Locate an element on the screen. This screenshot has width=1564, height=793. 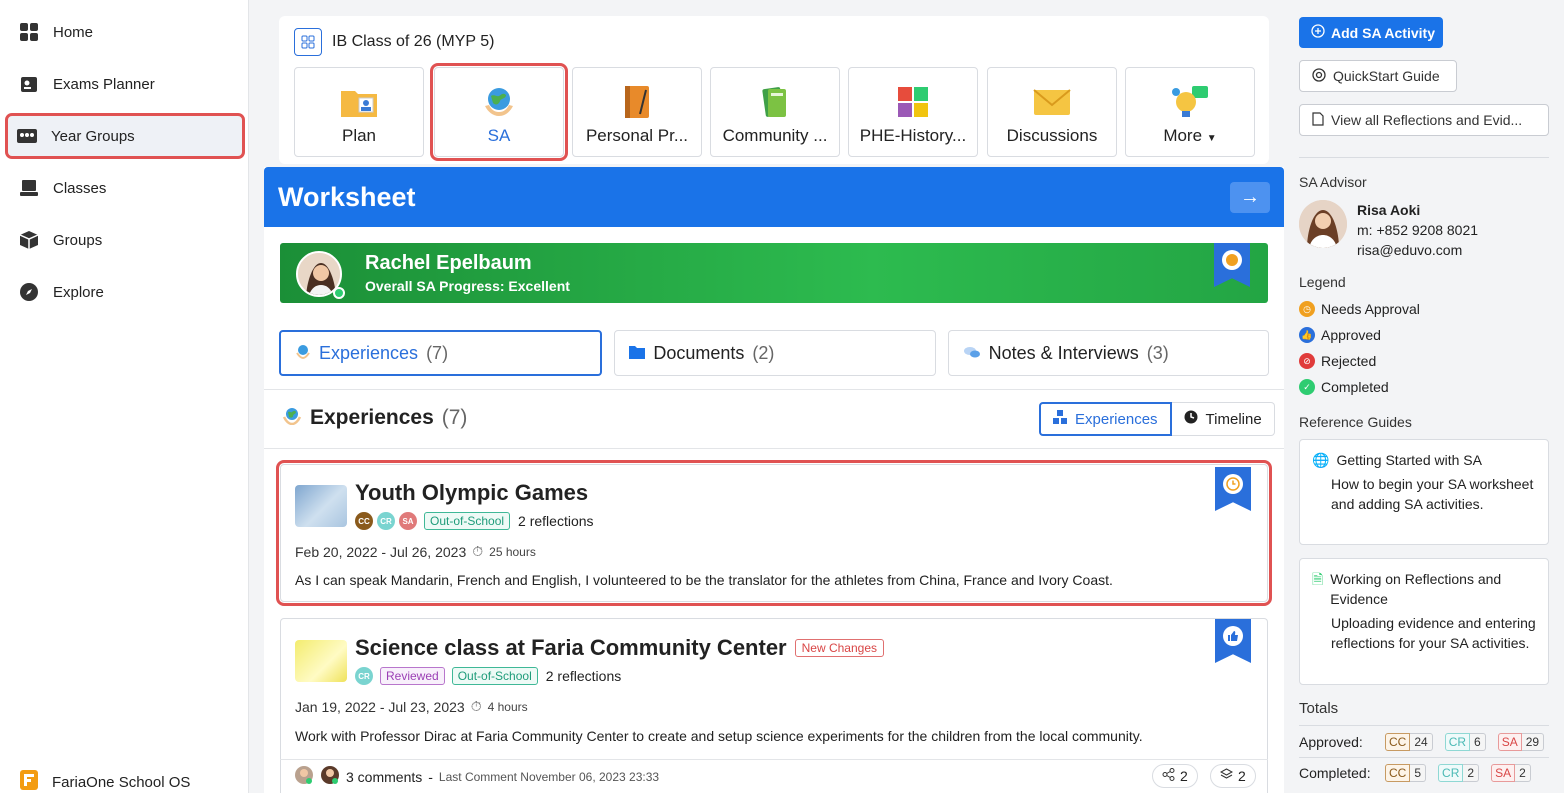
legend-completed: ✓ Completed is located at coordinates (1344, 387).